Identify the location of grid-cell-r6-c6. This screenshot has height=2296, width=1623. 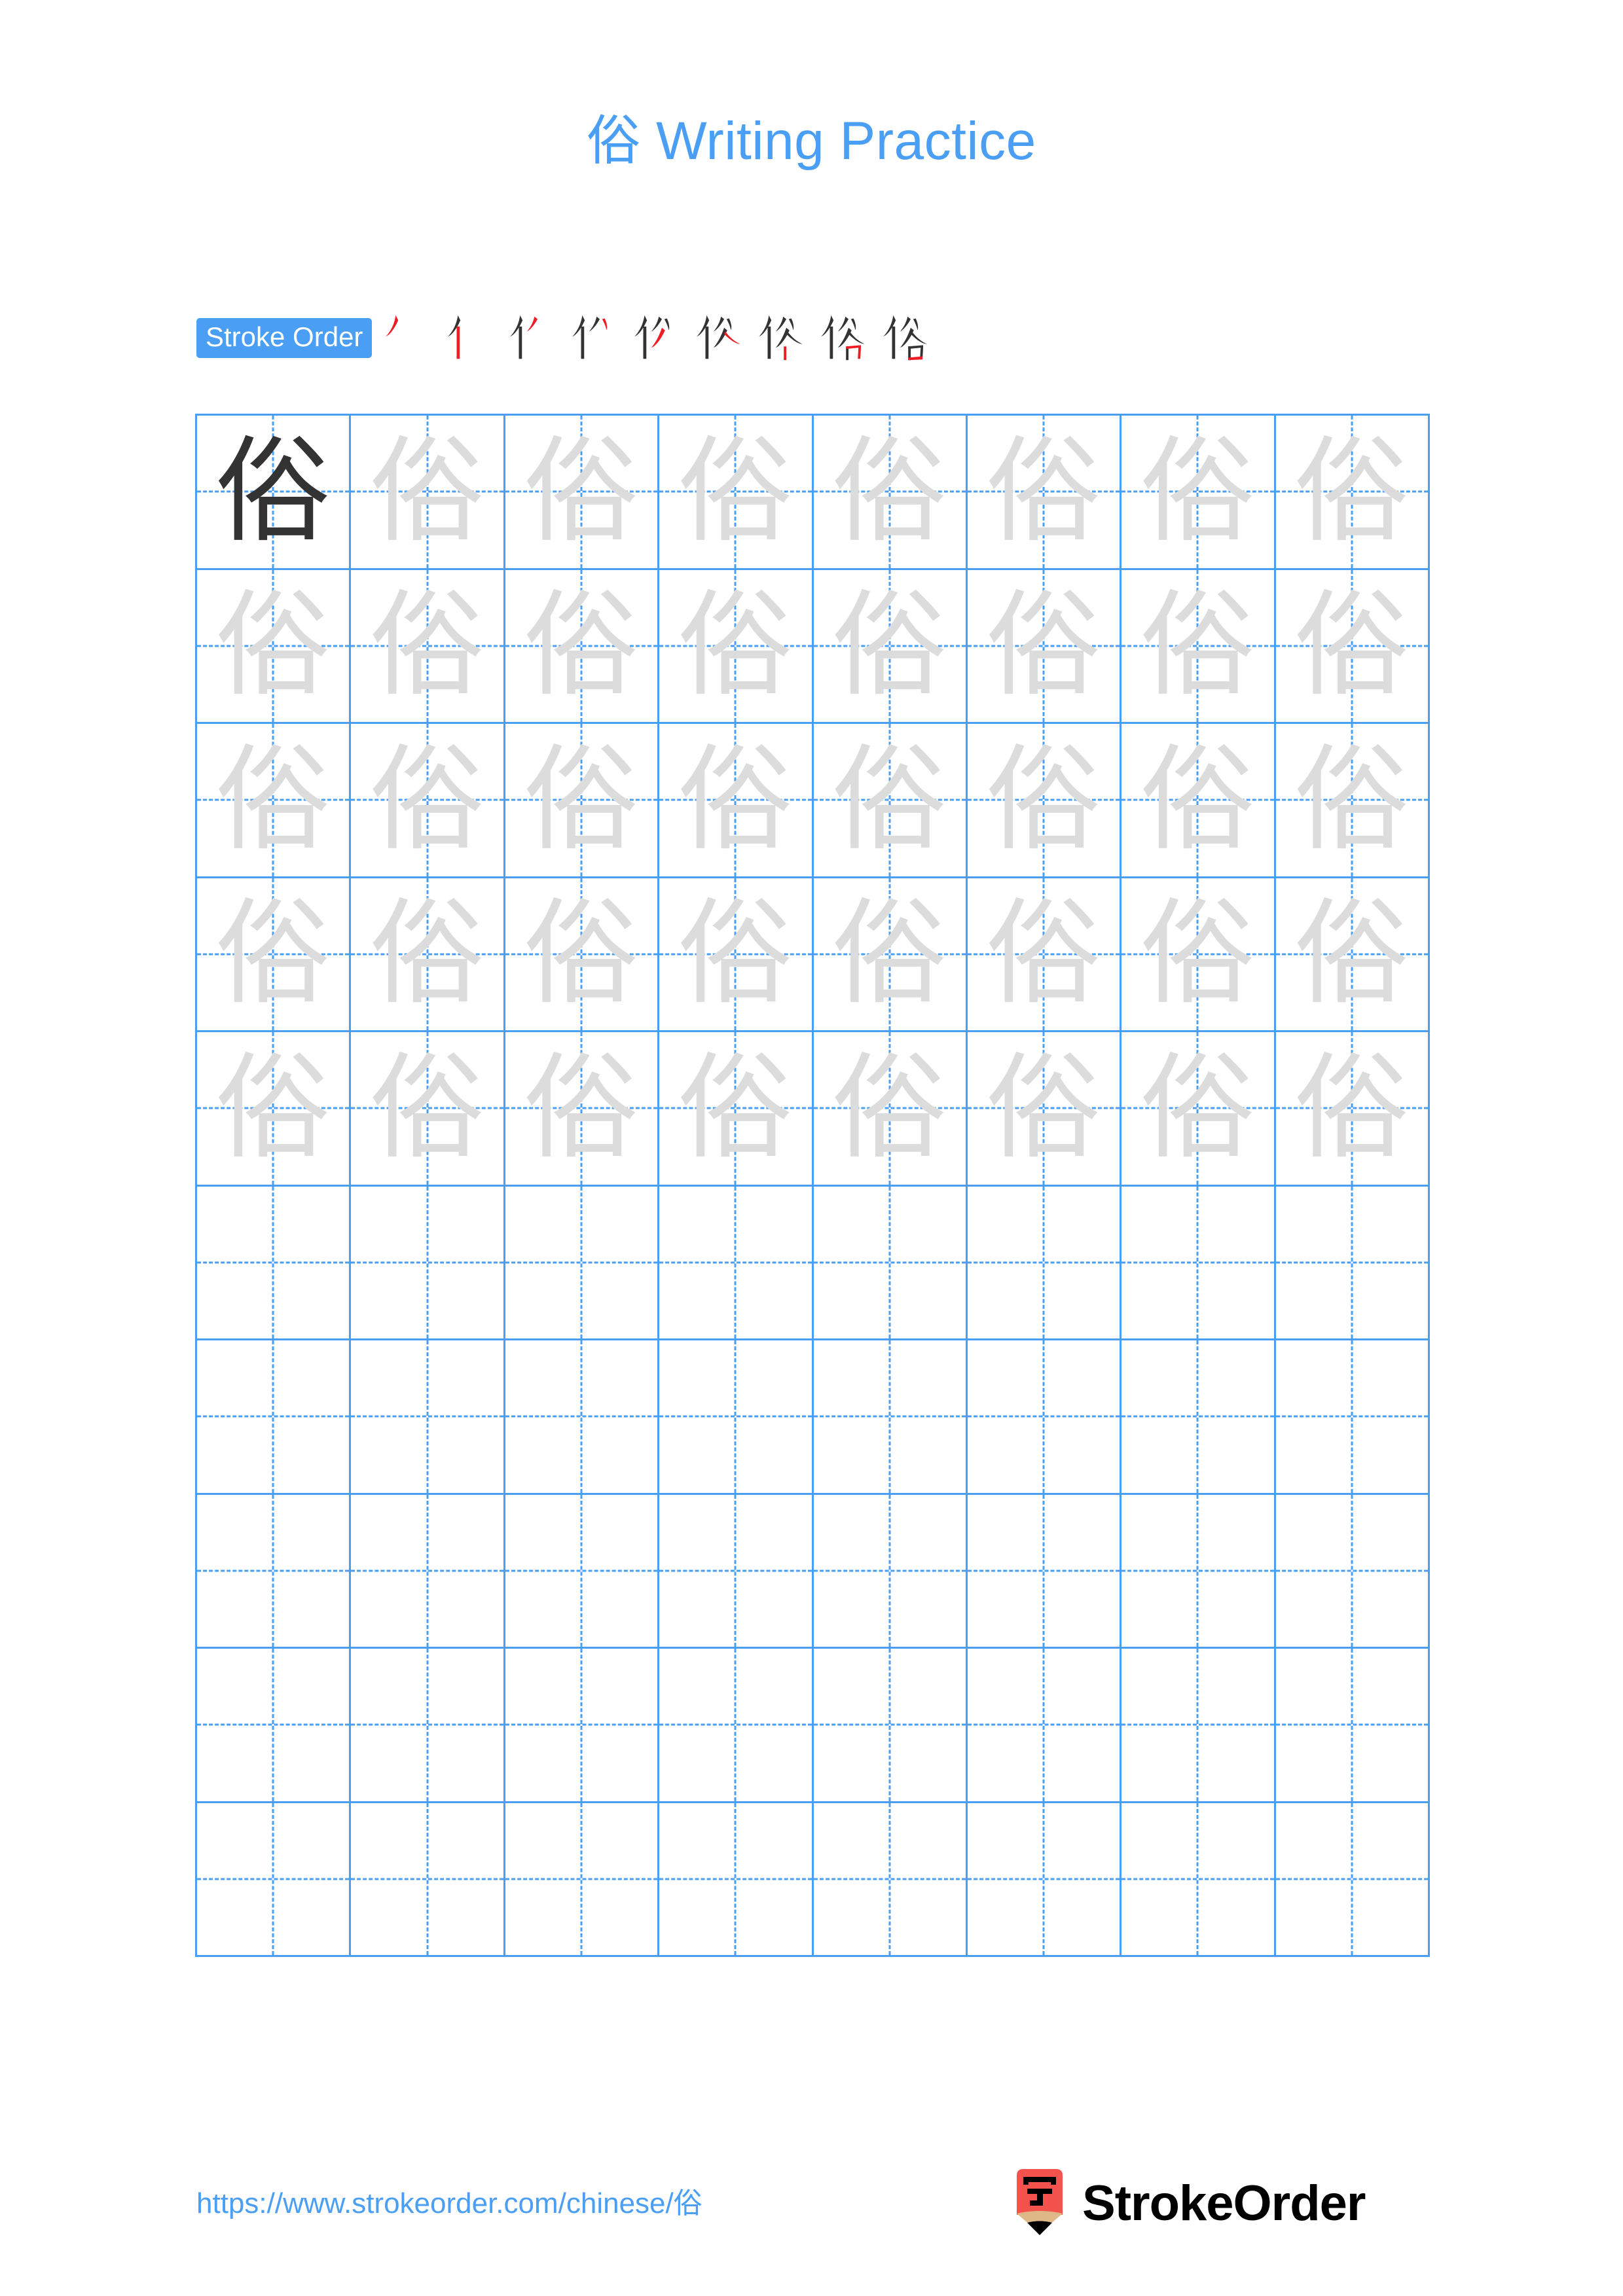
(1045, 1262).